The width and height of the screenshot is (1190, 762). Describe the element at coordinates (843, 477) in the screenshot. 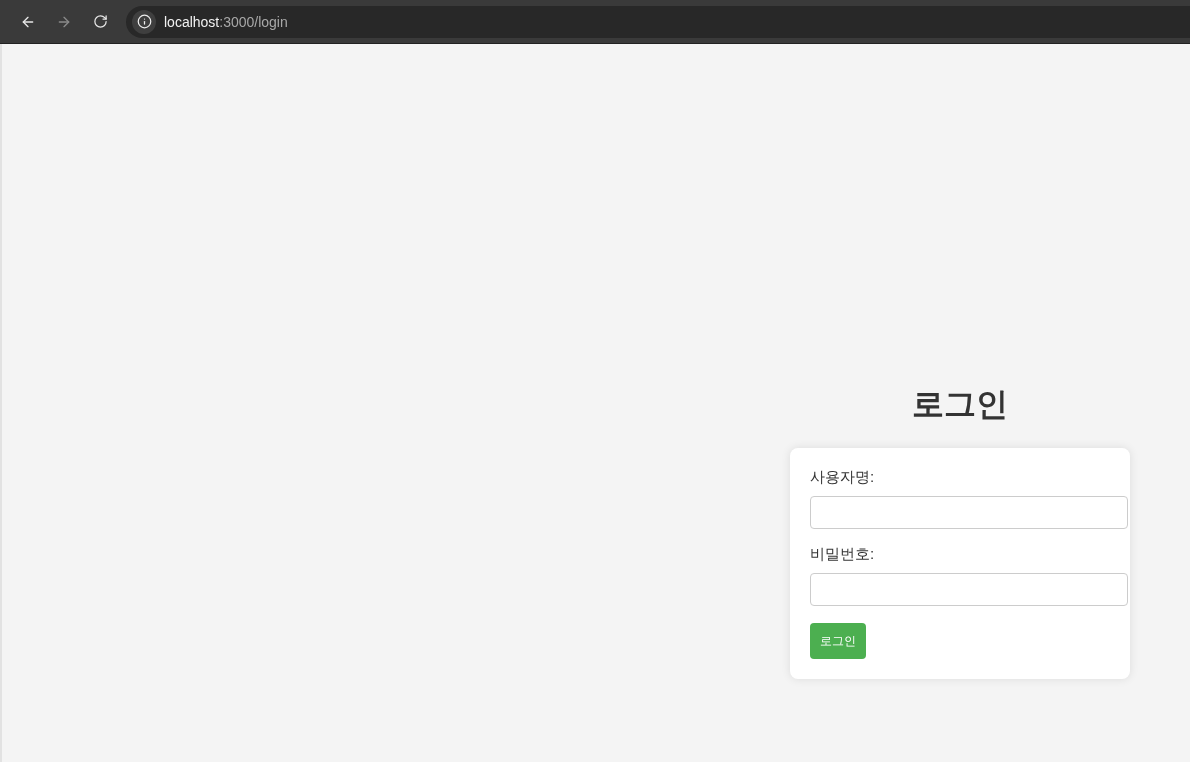

I see `field-label: 사용자명:` at that location.